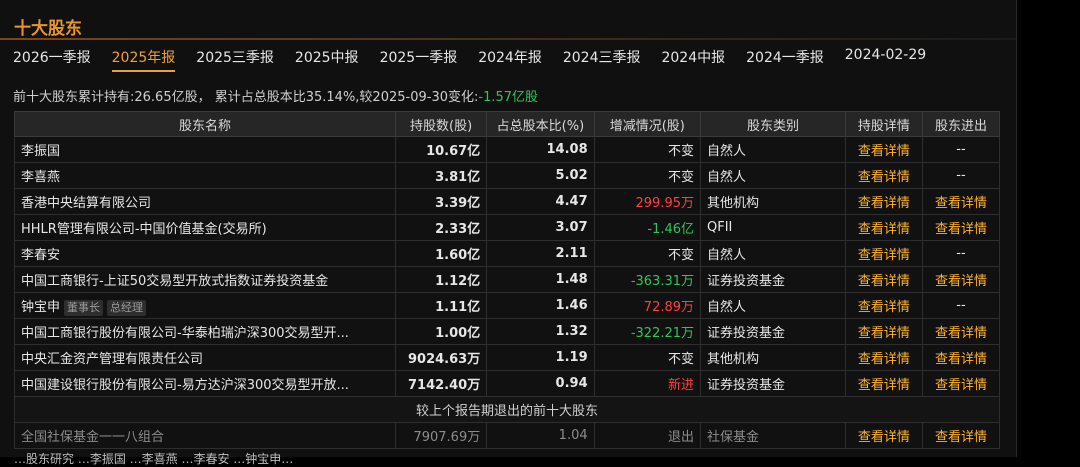  What do you see at coordinates (540, 149) in the screenshot?
I see `share-percent: 14.08` at bounding box center [540, 149].